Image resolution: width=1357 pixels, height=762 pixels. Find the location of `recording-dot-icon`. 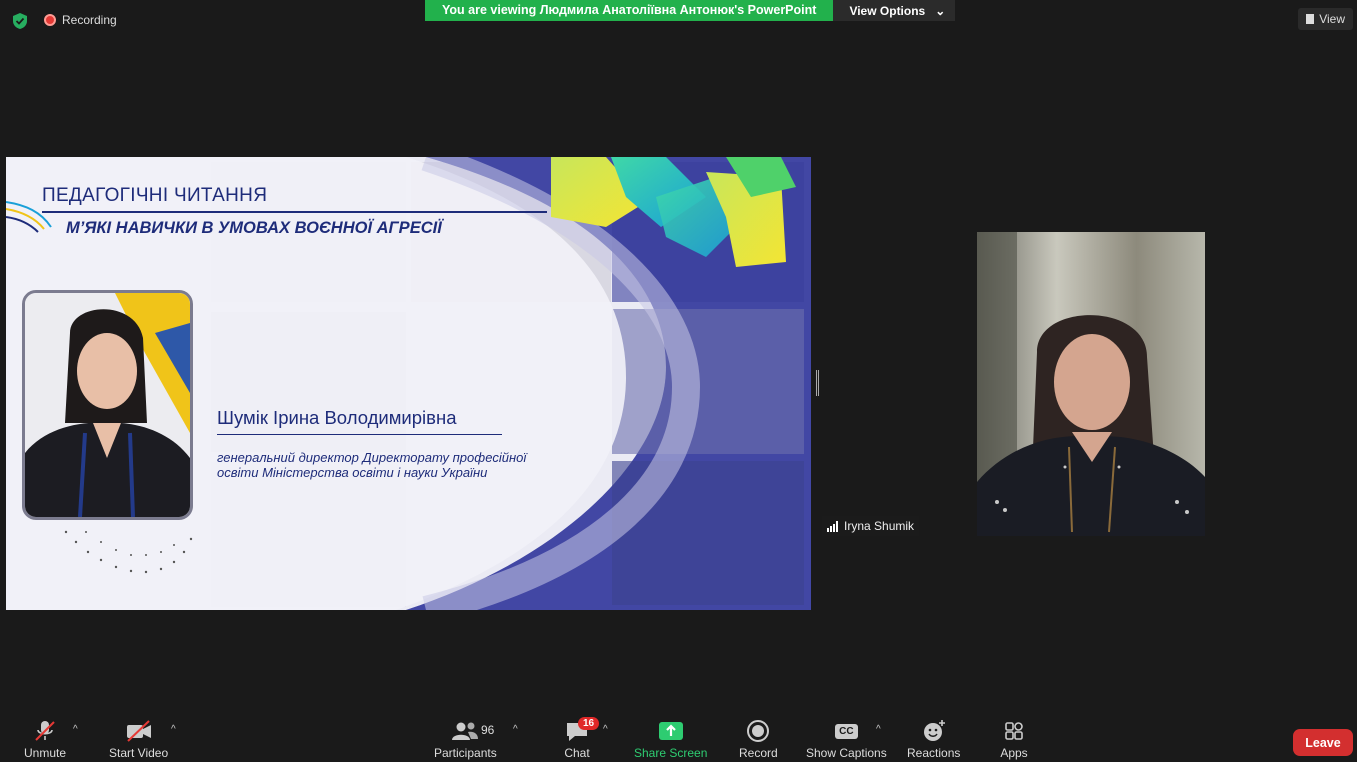

recording-dot-icon is located at coordinates (50, 20).